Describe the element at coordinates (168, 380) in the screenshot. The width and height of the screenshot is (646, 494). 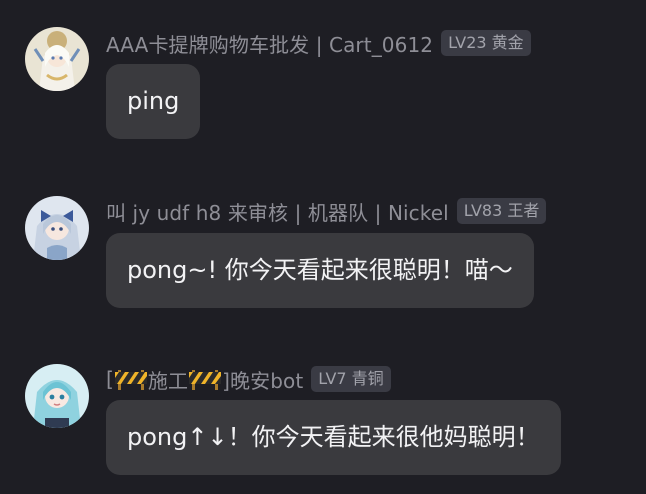
I see `sender-name-middle: 施工` at that location.